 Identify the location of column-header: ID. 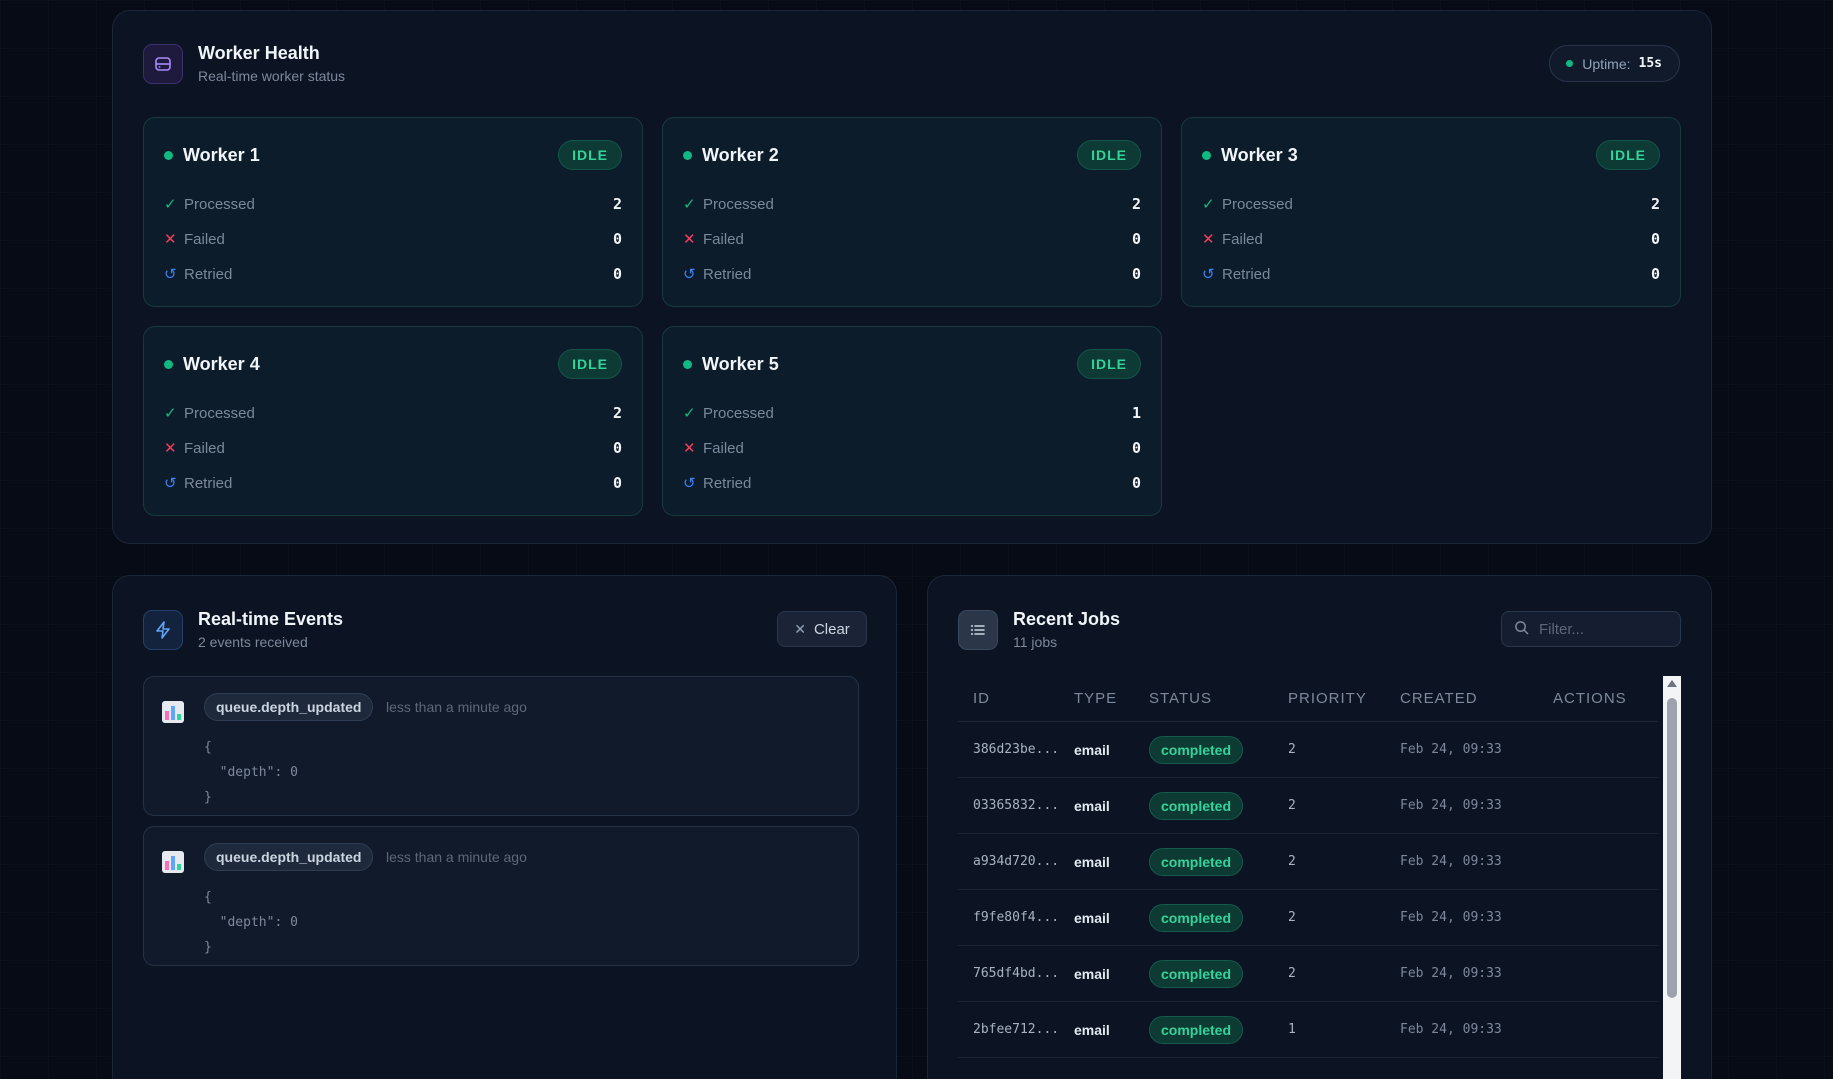
(1016, 698).